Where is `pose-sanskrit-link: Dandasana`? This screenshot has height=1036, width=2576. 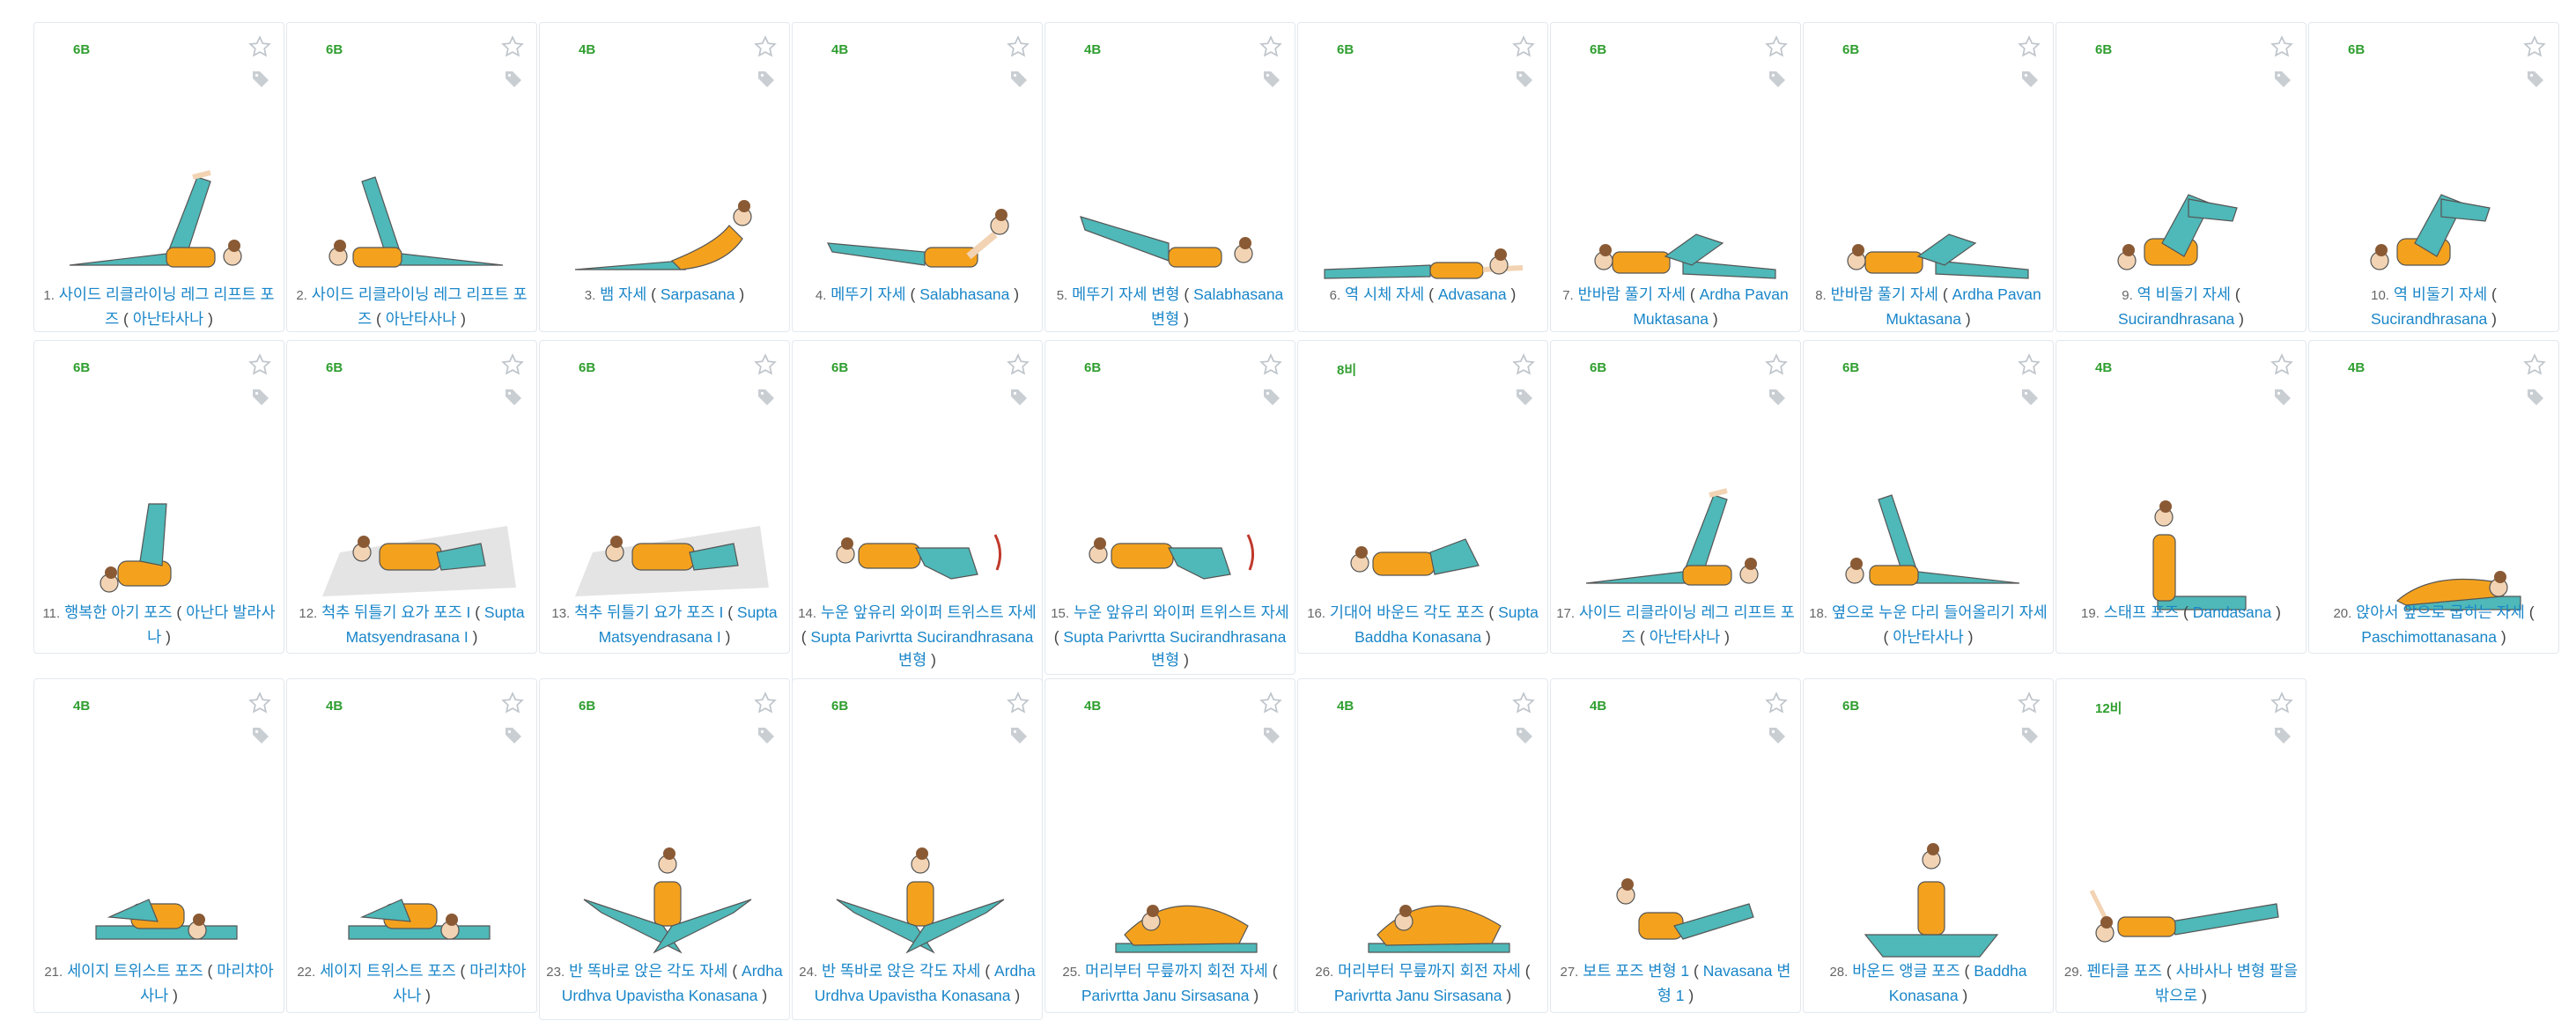
pose-sanskrit-link: Dandasana is located at coordinates (2232, 612).